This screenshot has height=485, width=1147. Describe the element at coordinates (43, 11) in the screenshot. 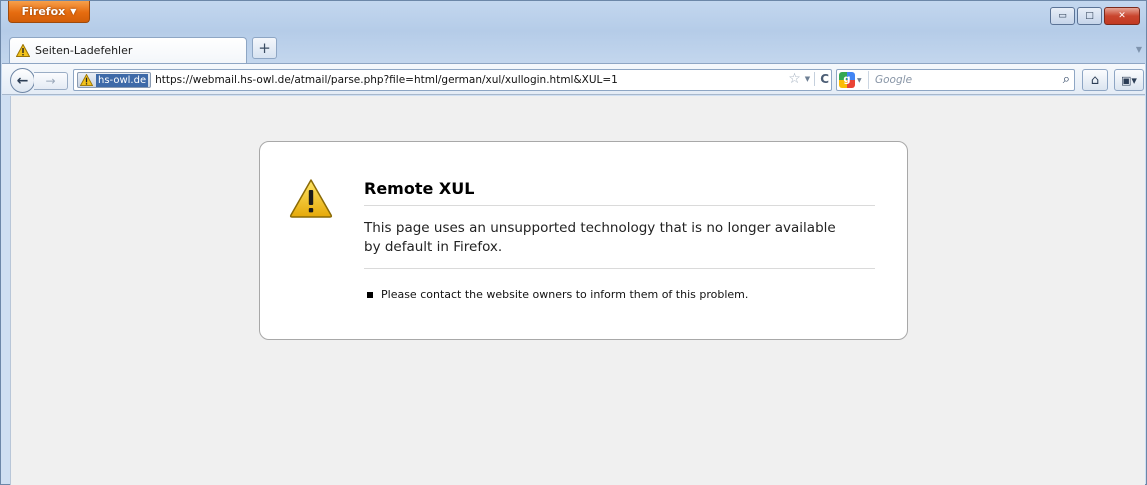

I see `firefox-menu-label: Firefox` at that location.